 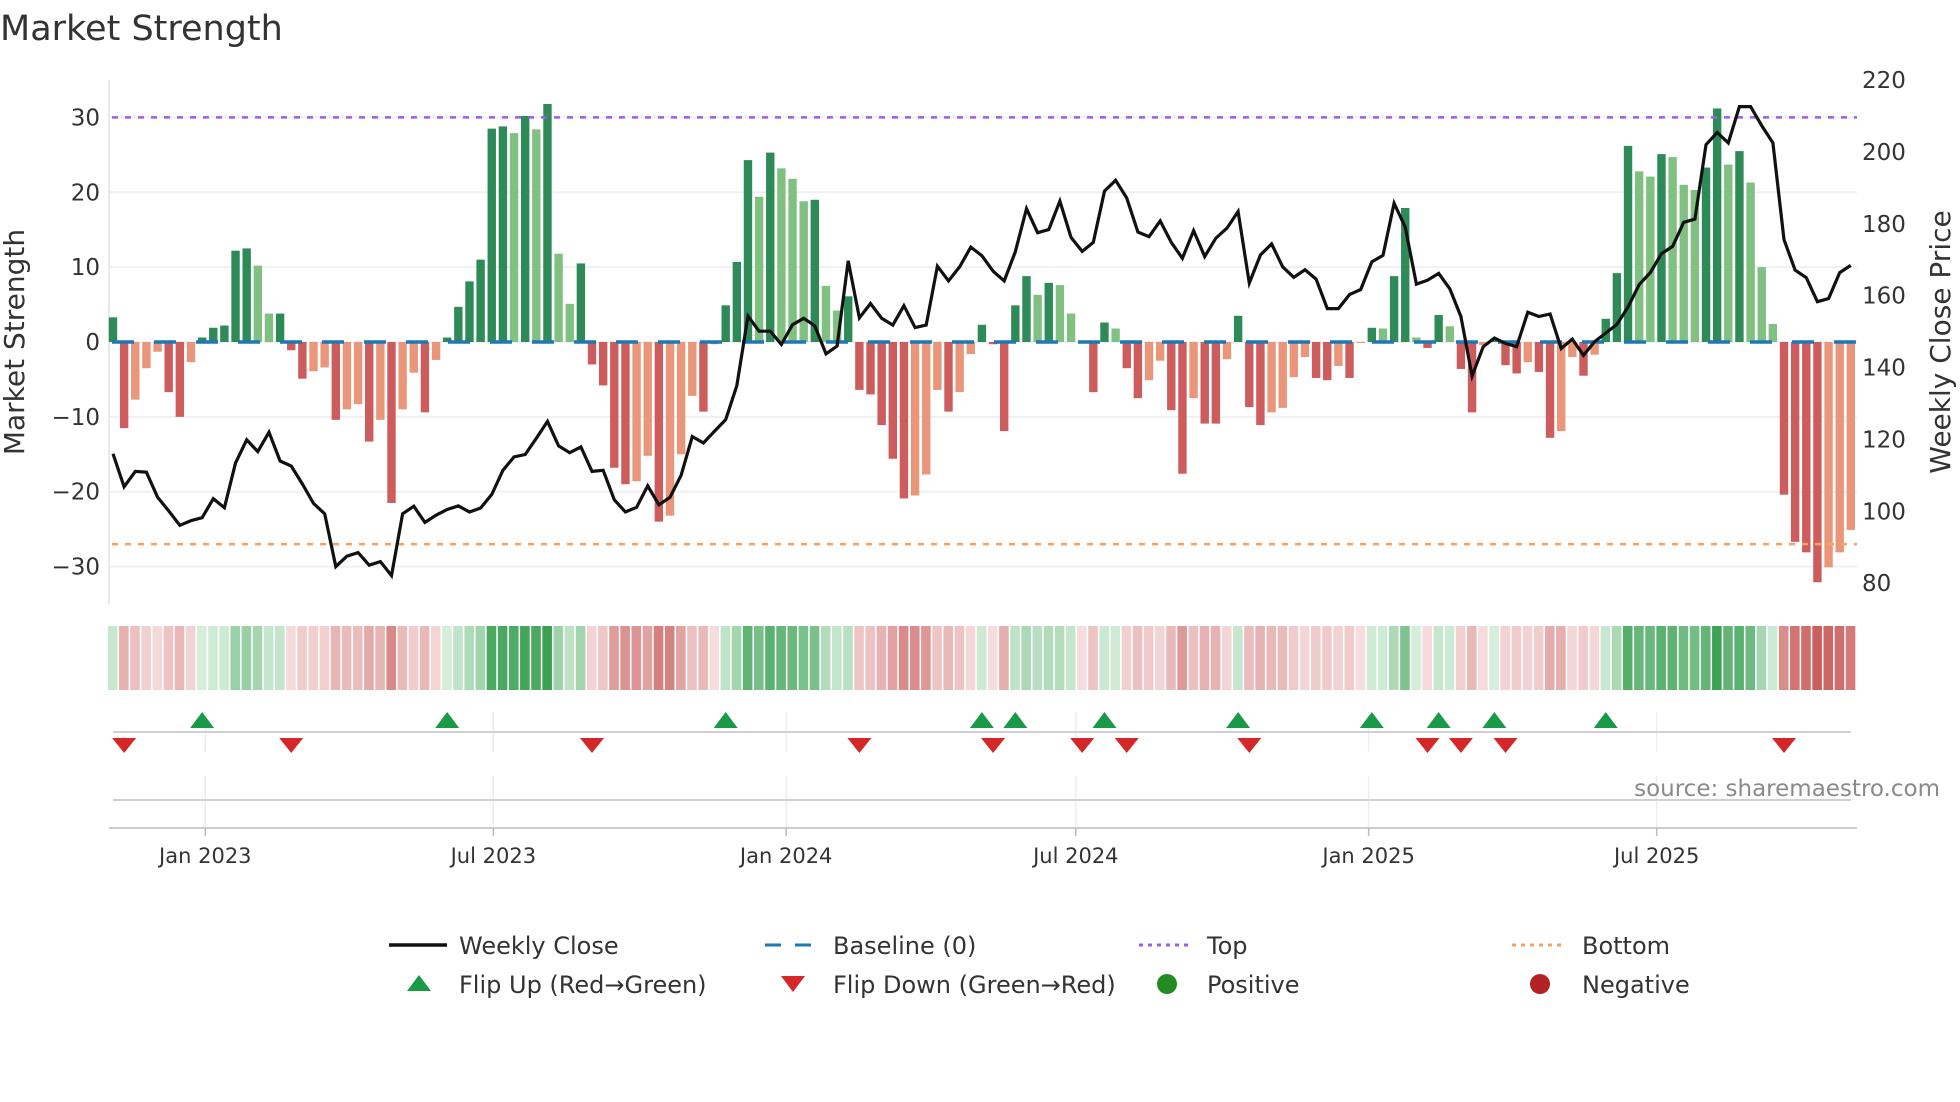 What do you see at coordinates (904, 946) in the screenshot?
I see `legend-label-baseline-0: Baseline (0)` at bounding box center [904, 946].